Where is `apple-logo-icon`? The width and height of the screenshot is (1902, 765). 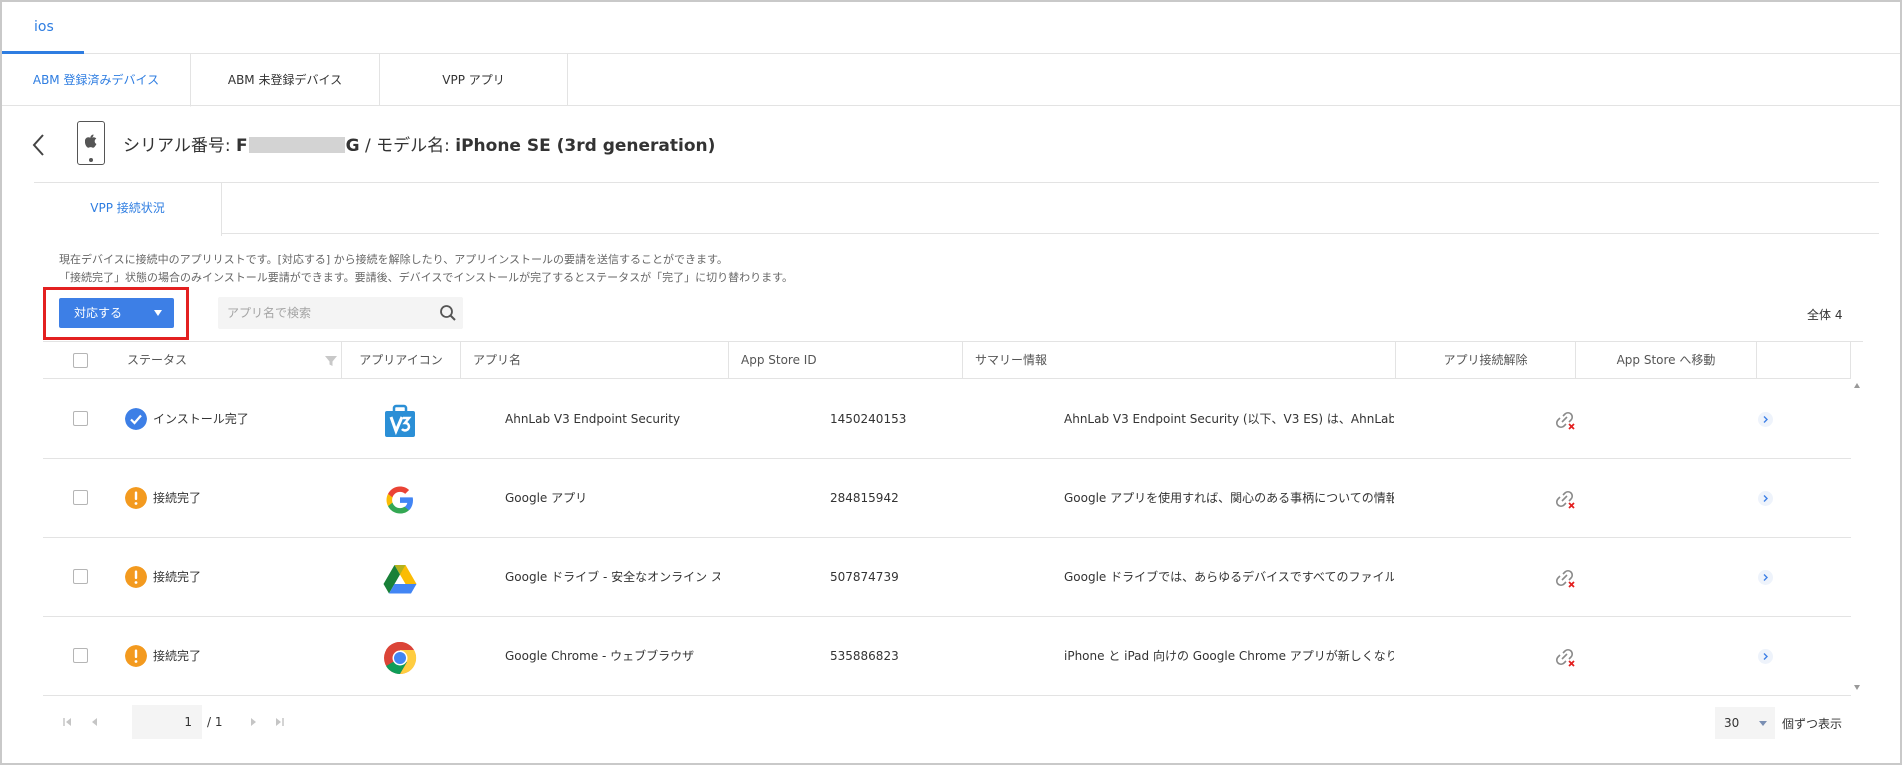
apple-logo-icon is located at coordinates (91, 141).